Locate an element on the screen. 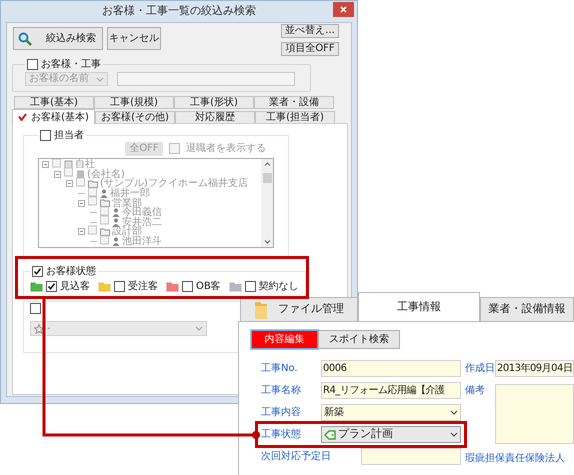 The height and width of the screenshot is (475, 574). dropdown: プラン計画 is located at coordinates (391, 434).